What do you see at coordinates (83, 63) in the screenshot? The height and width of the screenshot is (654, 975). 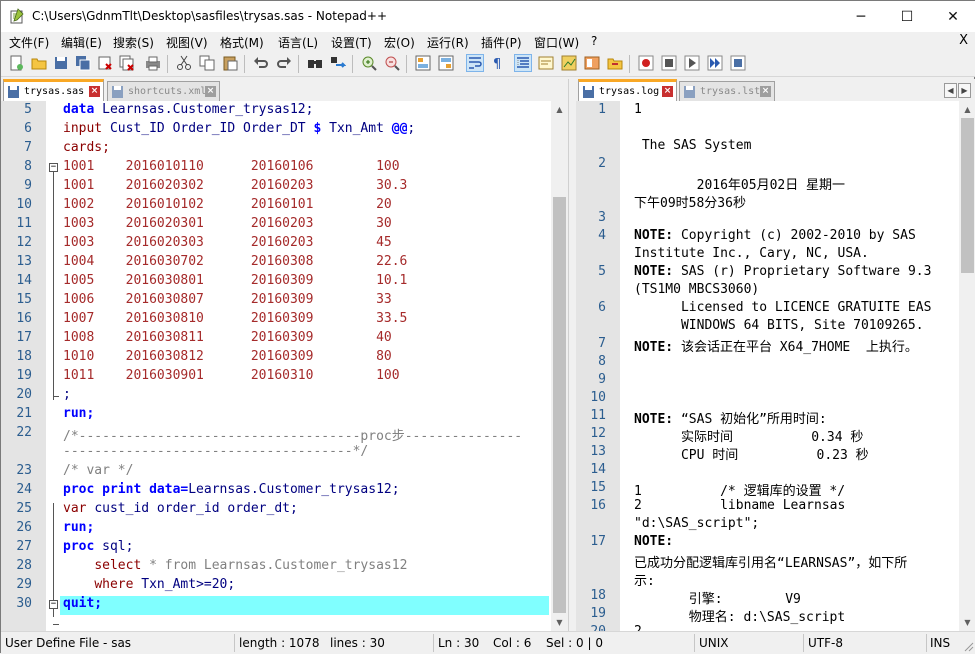 I see `save-all-icon` at bounding box center [83, 63].